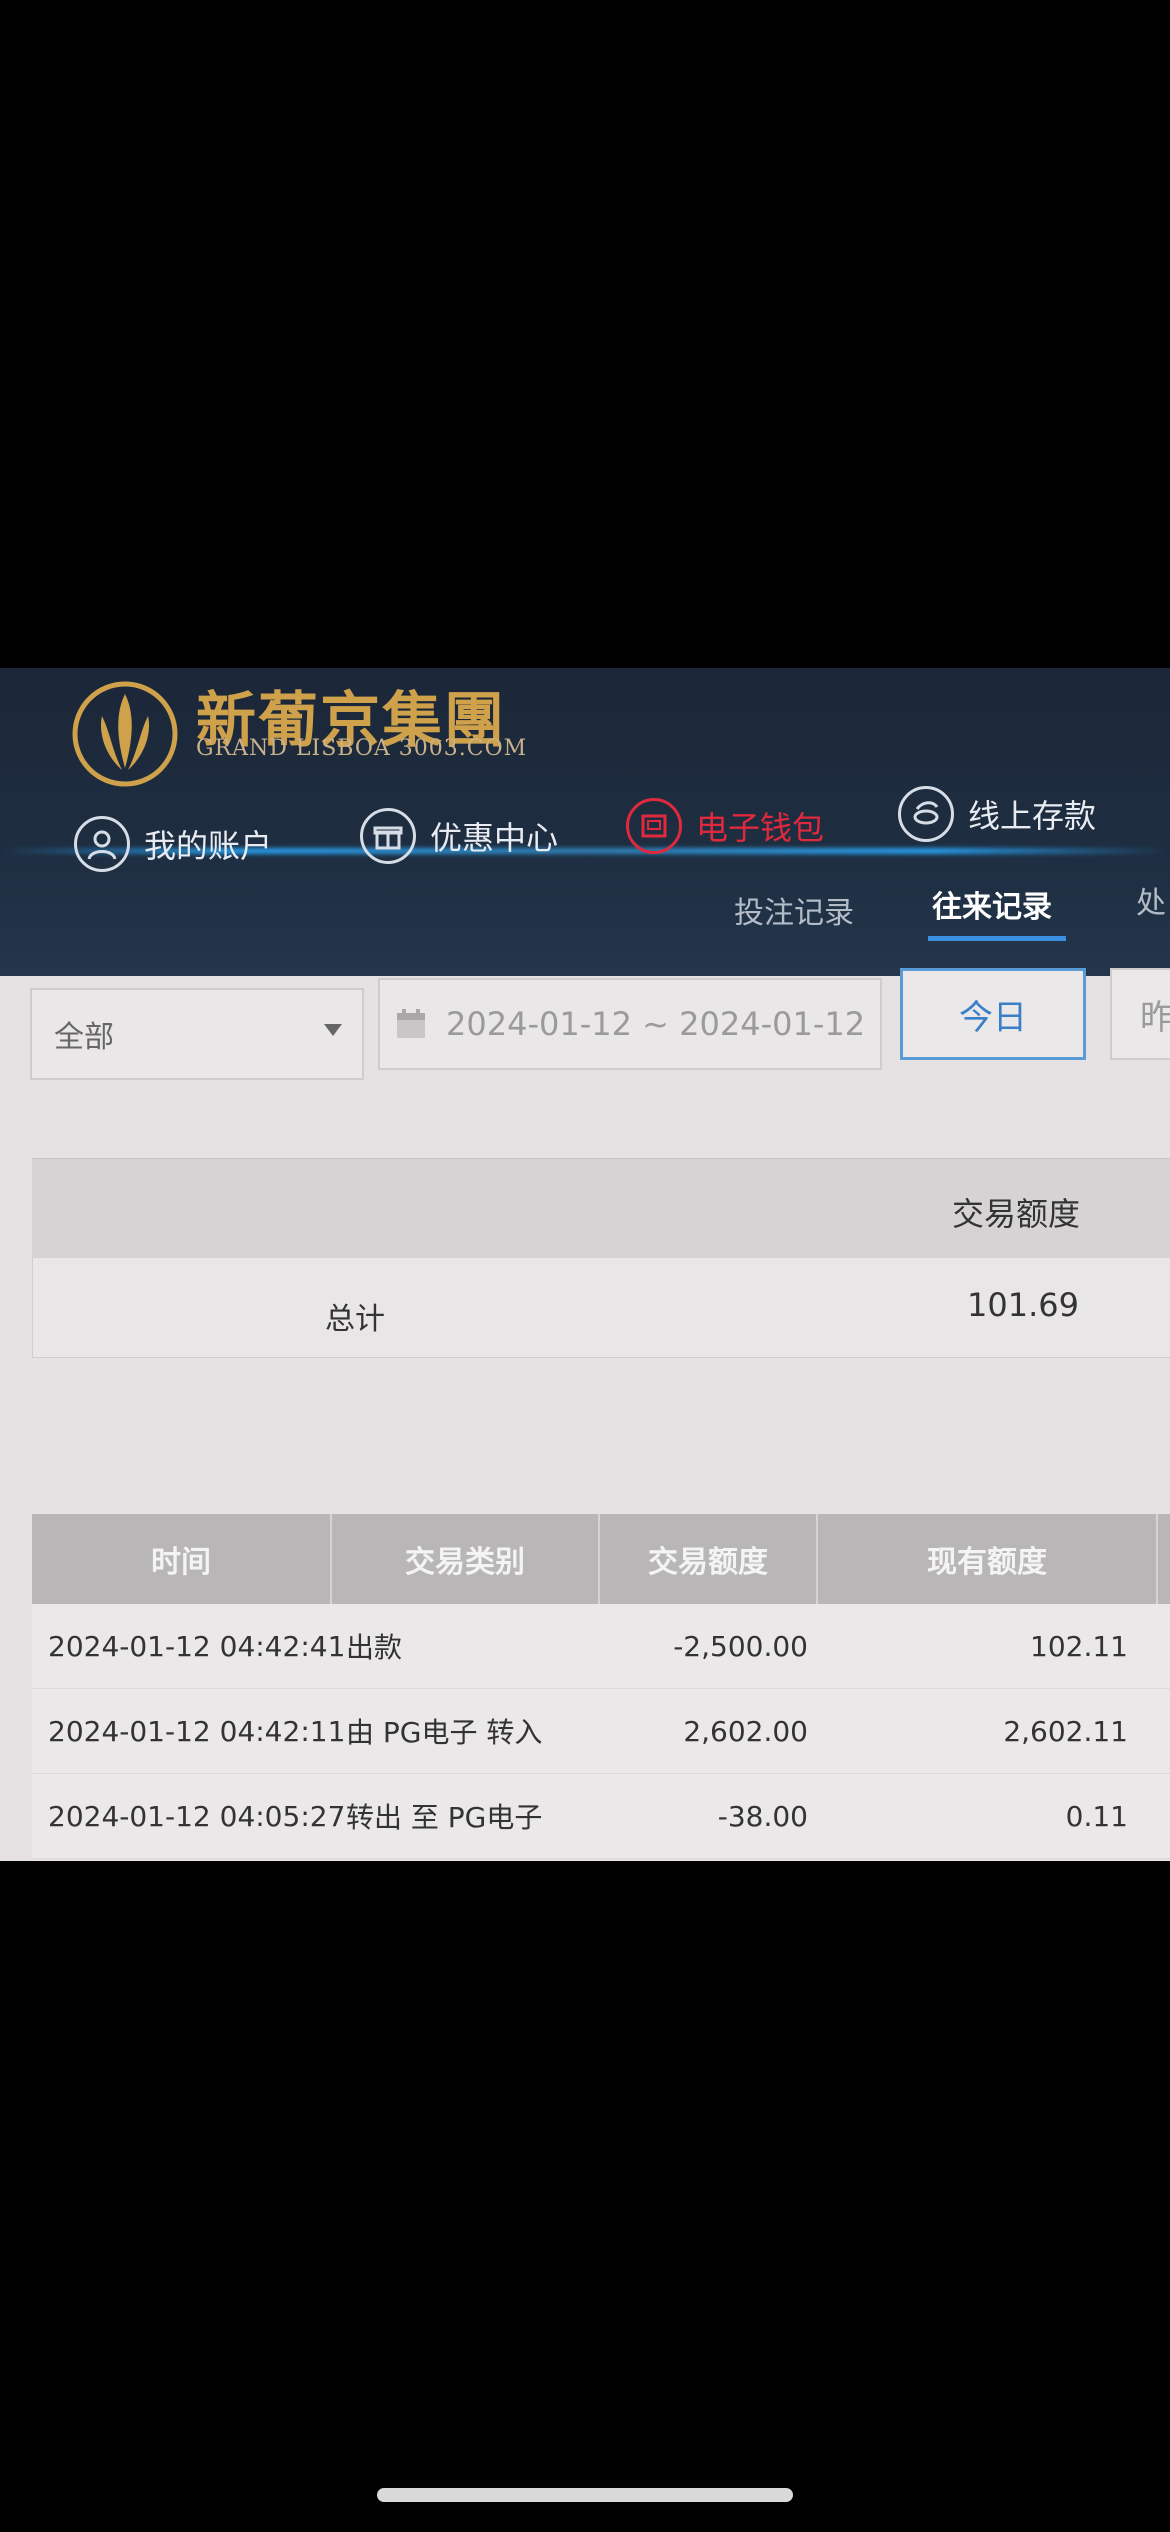 Image resolution: width=1170 pixels, height=2532 pixels. What do you see at coordinates (709, 1559) in the screenshot?
I see `column-header-amount: 交易额度` at bounding box center [709, 1559].